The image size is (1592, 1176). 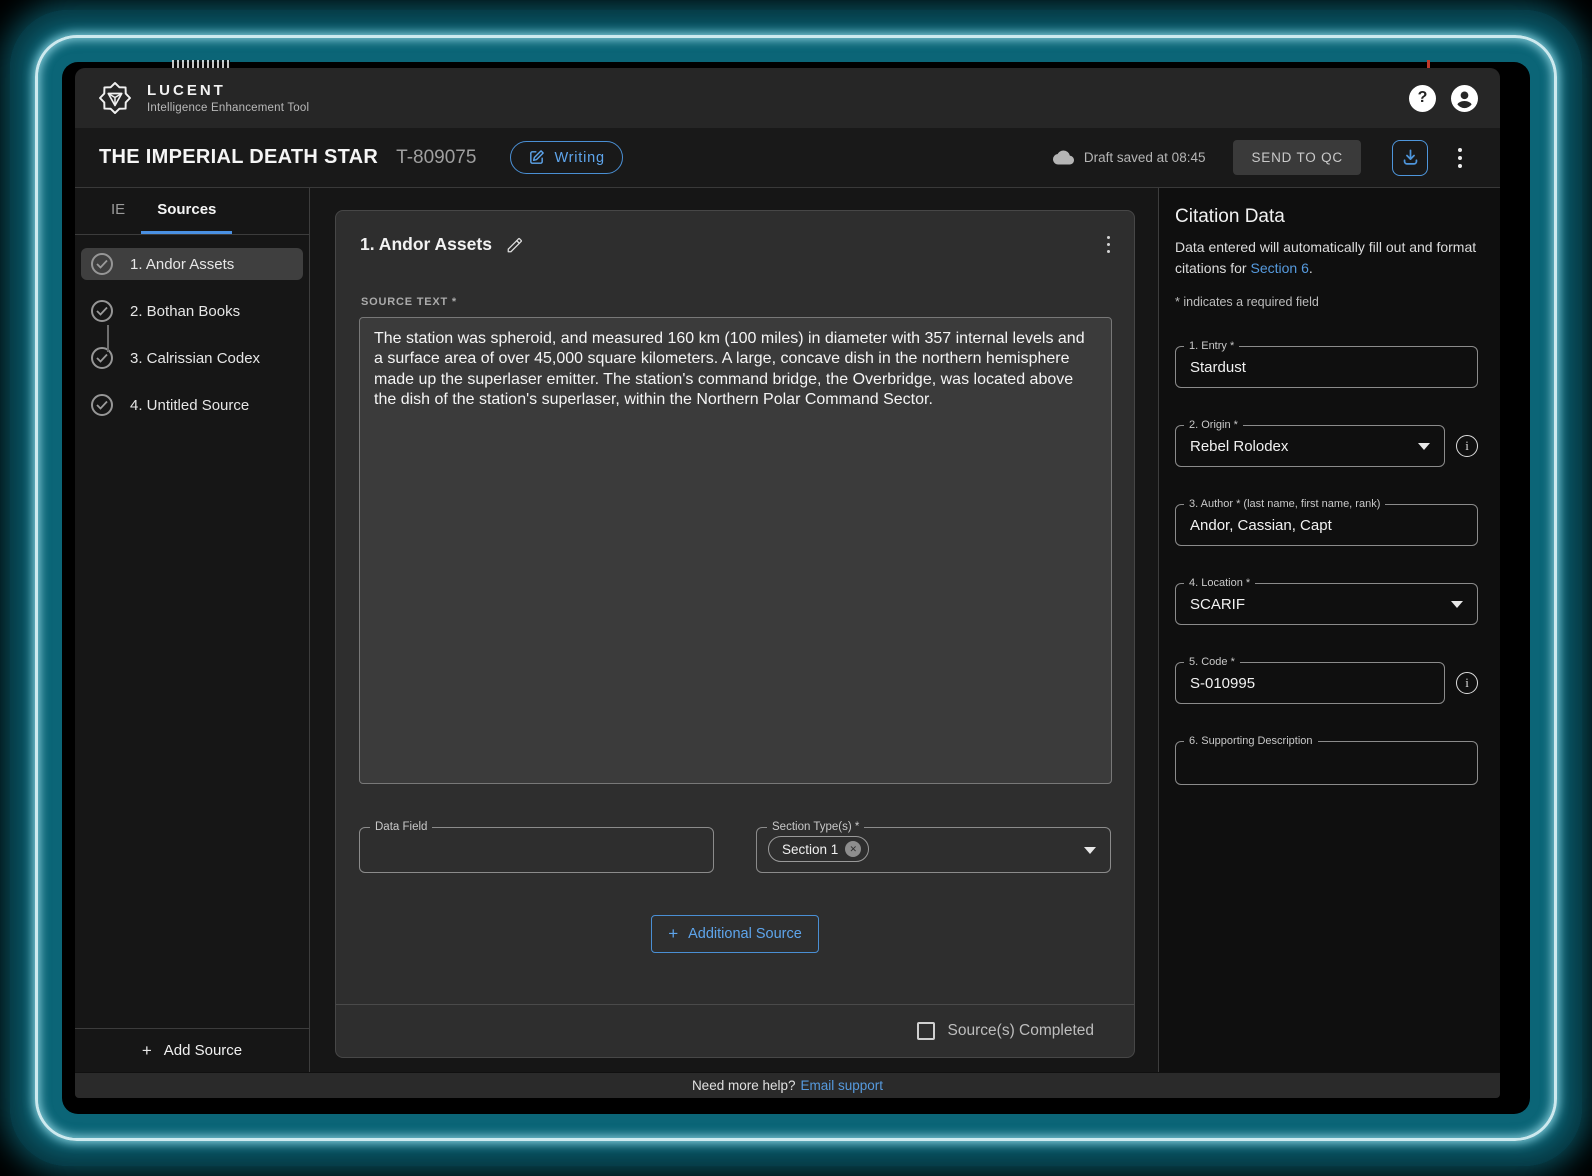 I want to click on location-label: 4. Location *, so click(x=1220, y=583).